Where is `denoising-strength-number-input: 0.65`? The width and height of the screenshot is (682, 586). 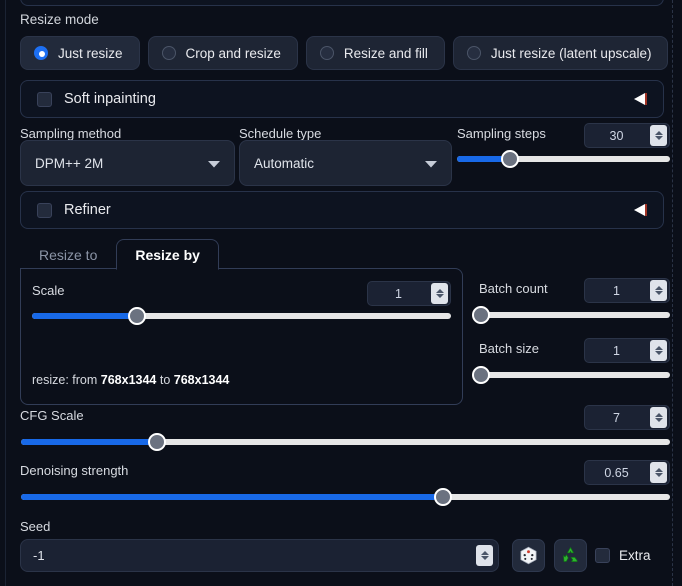
denoising-strength-number-input: 0.65 is located at coordinates (627, 472).